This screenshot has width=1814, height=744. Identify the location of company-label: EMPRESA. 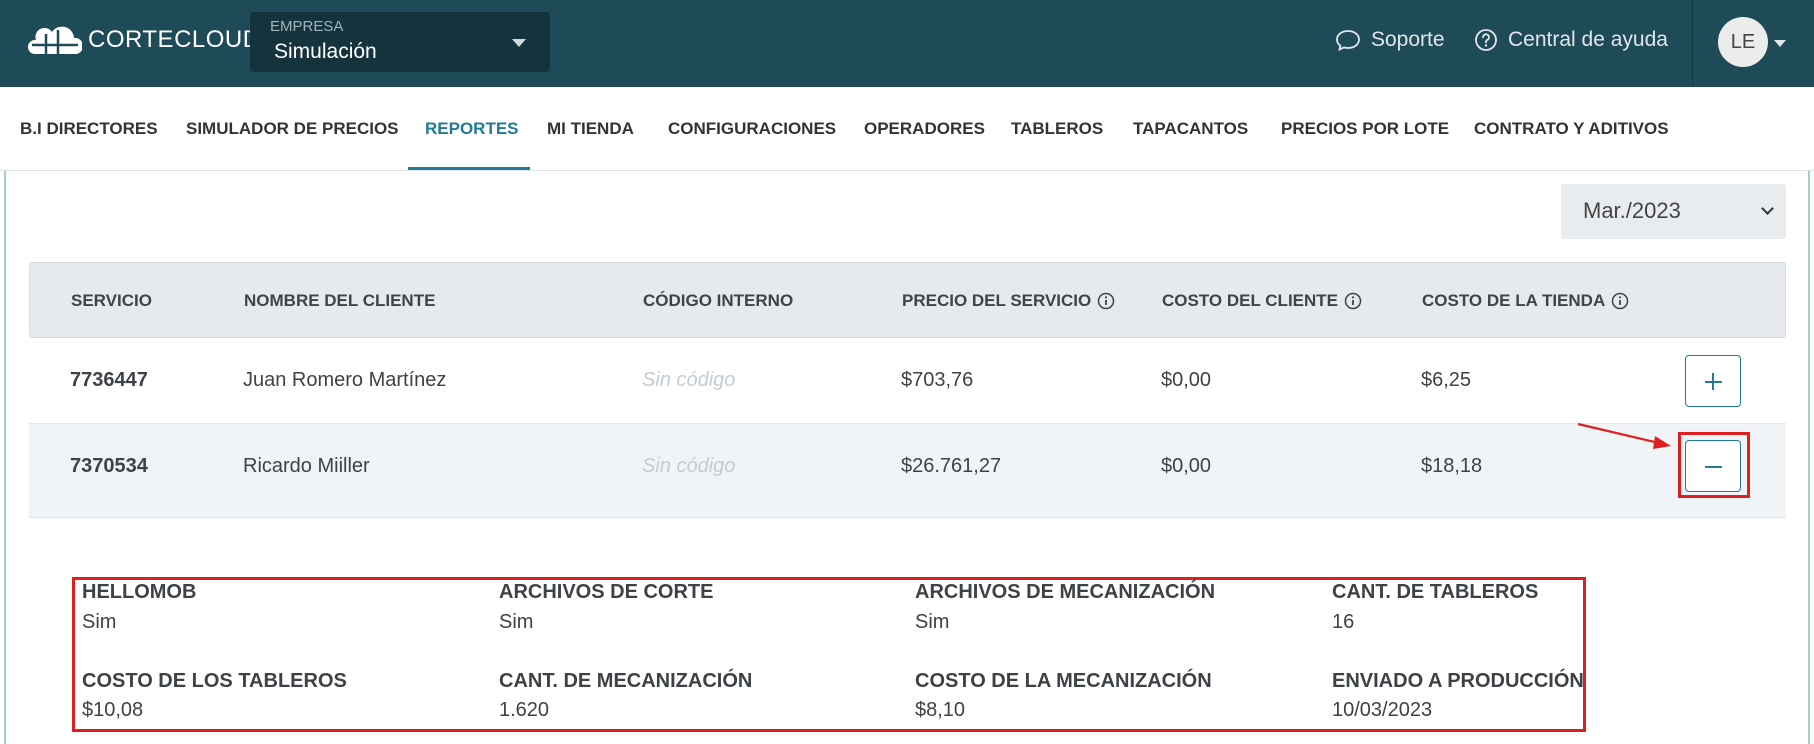
(307, 26).